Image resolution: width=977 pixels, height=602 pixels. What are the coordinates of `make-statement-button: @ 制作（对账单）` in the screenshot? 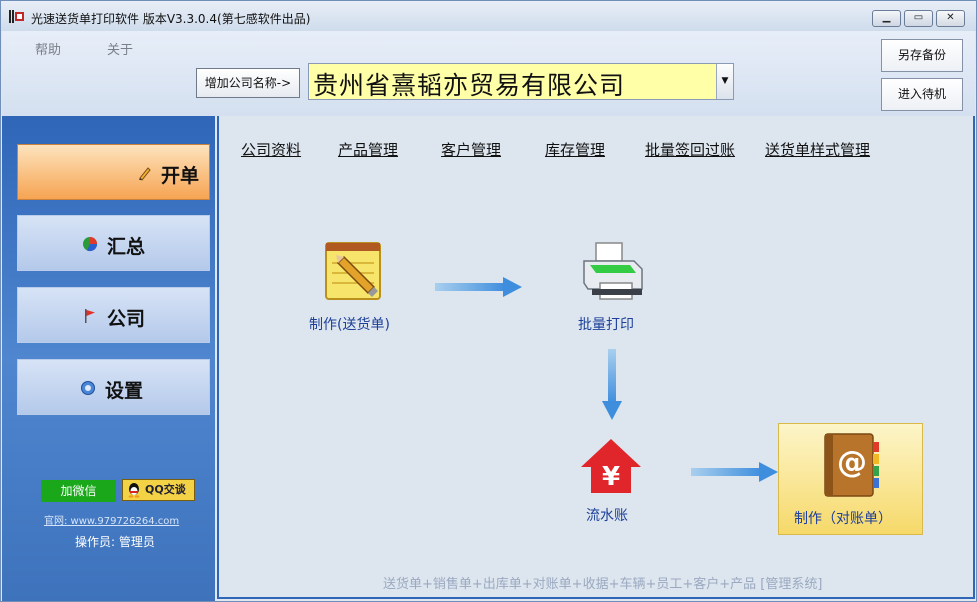 It's located at (850, 479).